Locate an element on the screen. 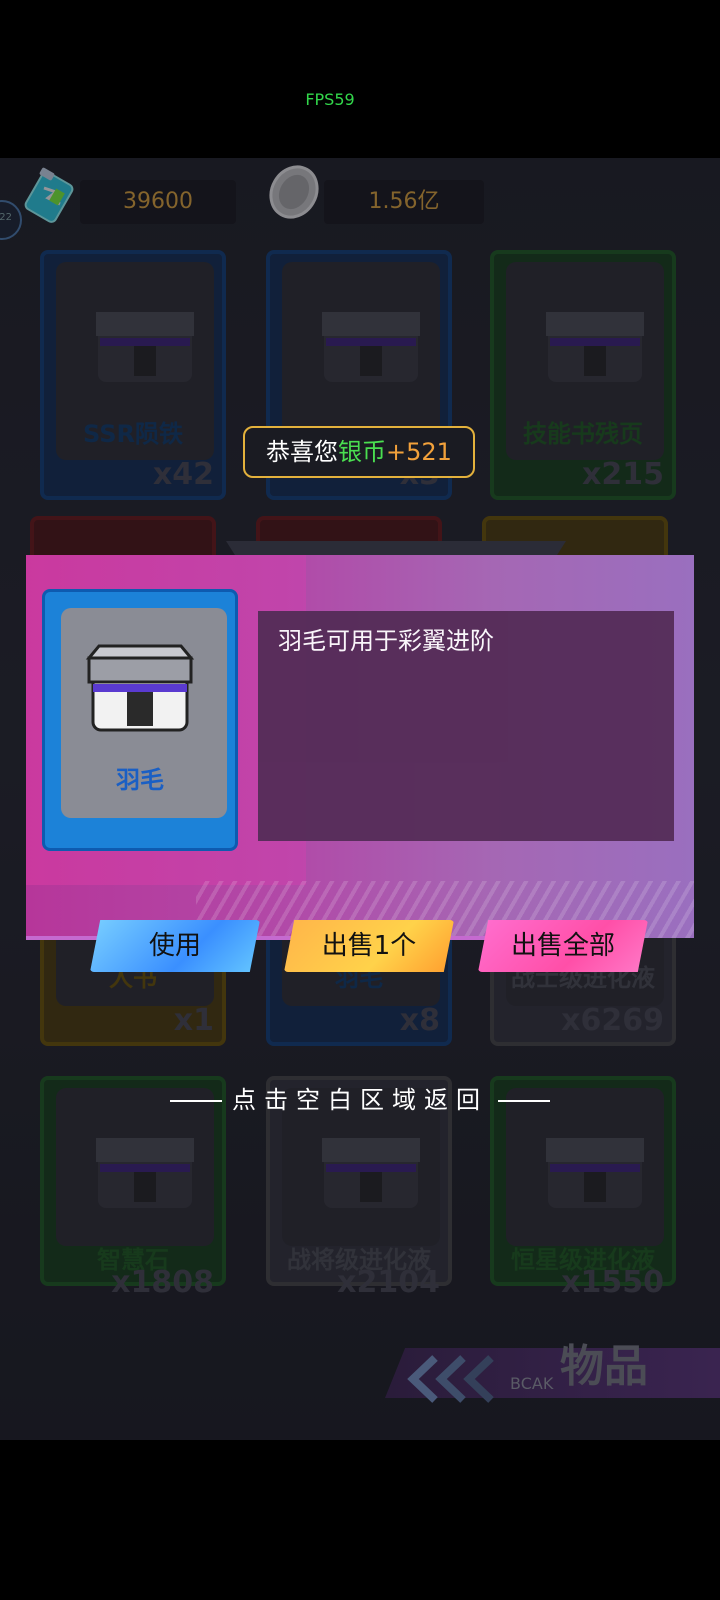  reward-toast: 恭喜您银币+521 is located at coordinates (359, 452).